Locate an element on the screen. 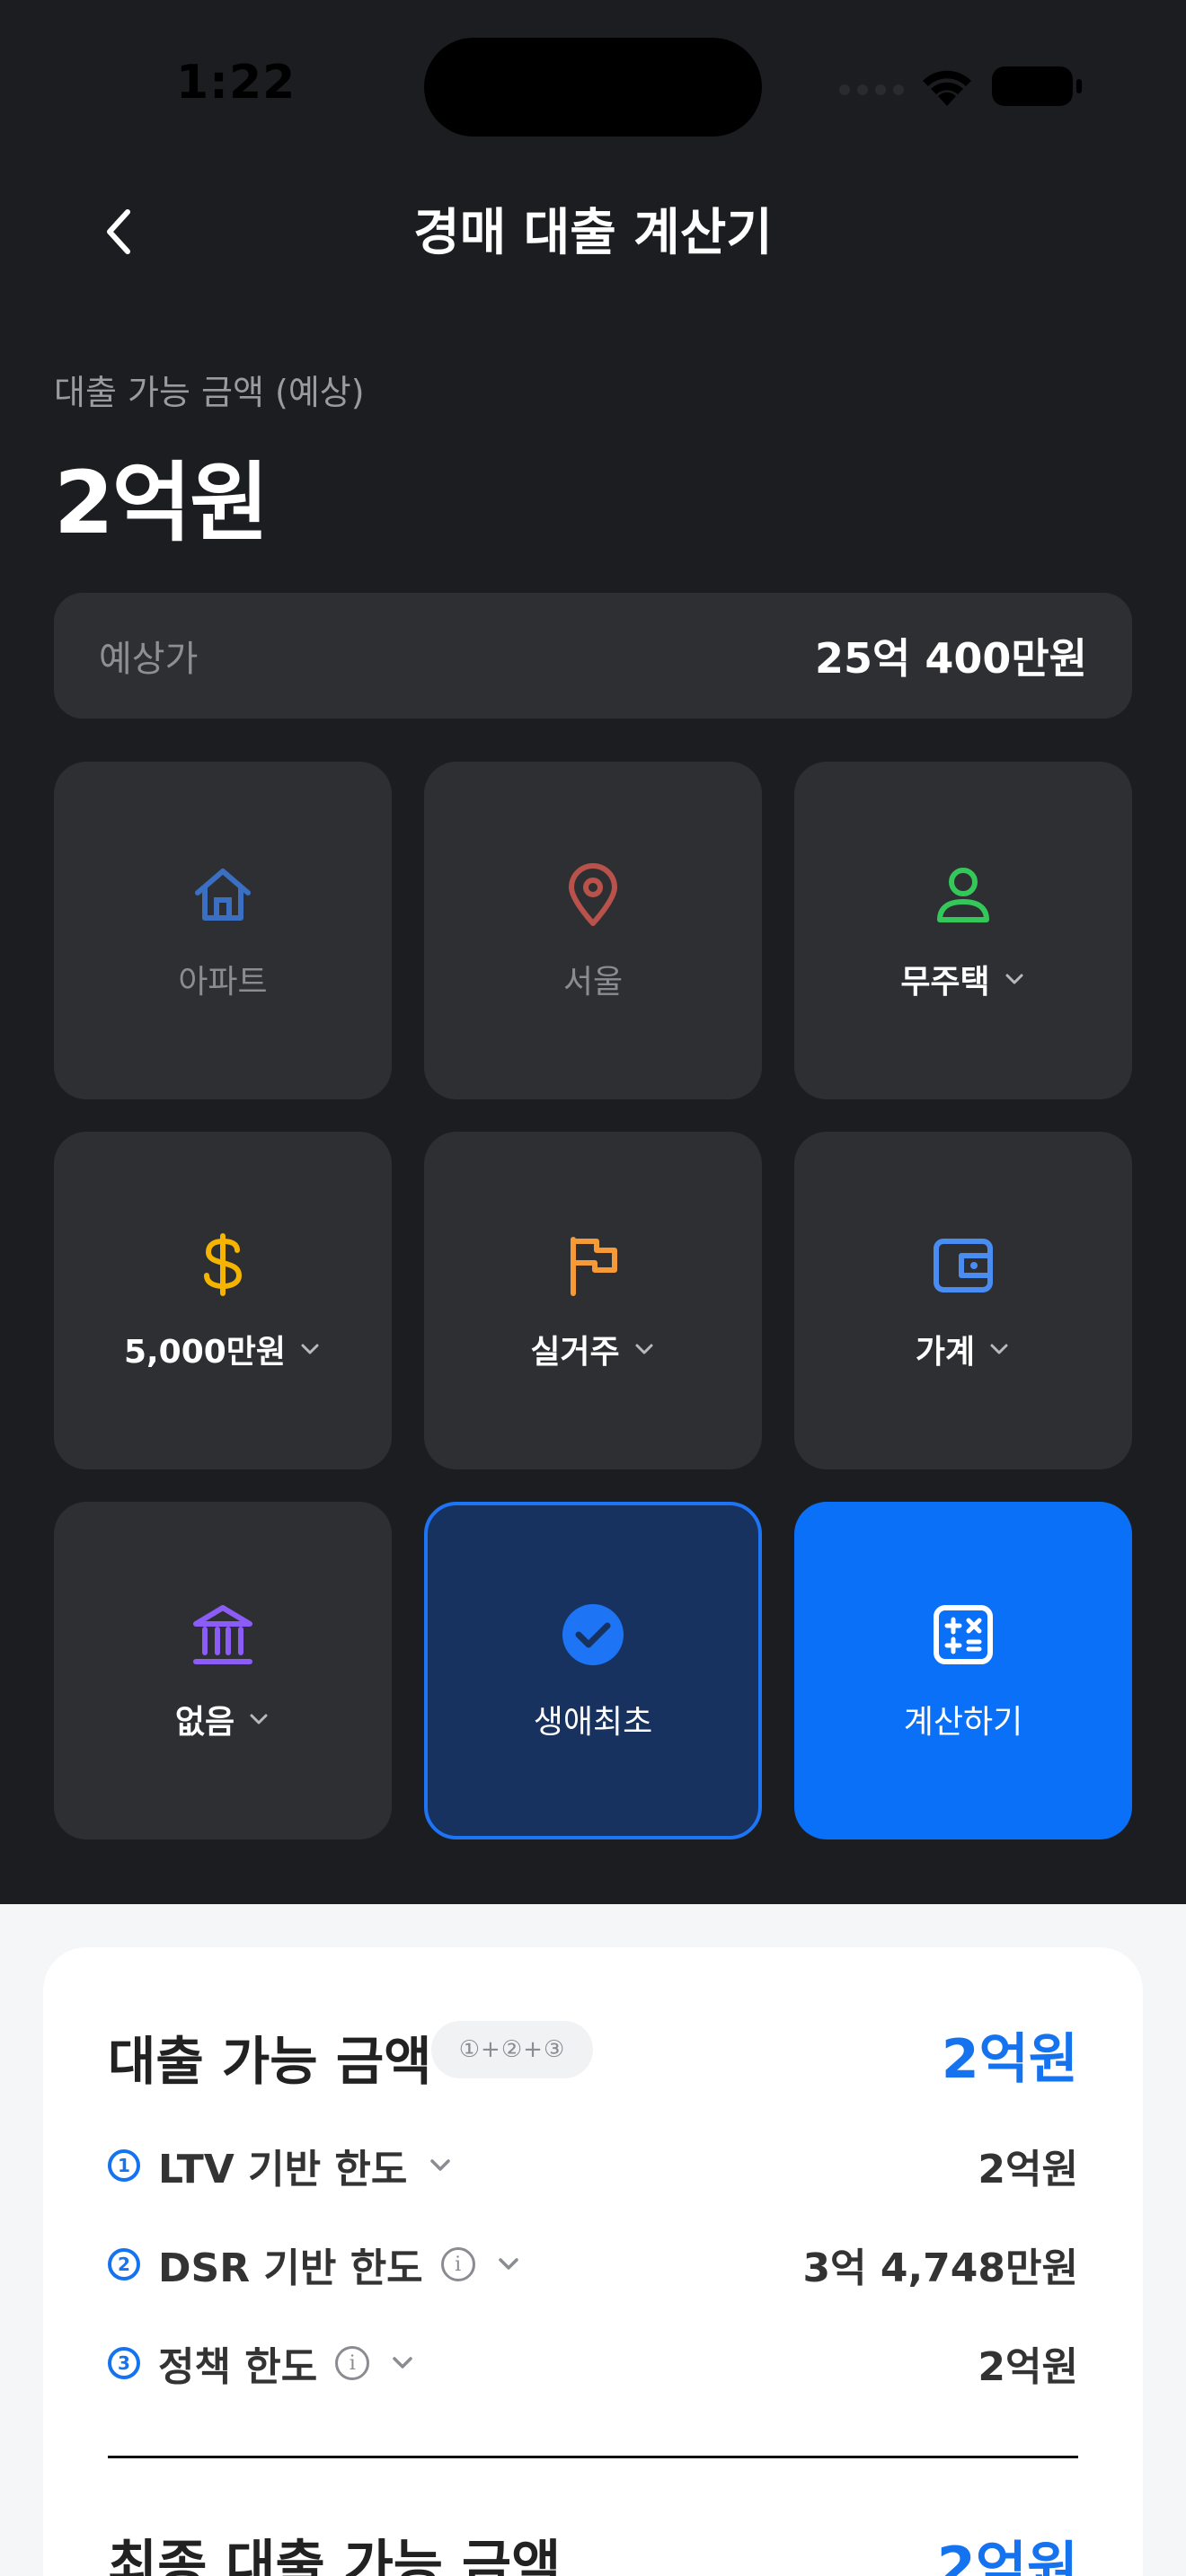  housing-status-tile: 무주택 is located at coordinates (963, 931).